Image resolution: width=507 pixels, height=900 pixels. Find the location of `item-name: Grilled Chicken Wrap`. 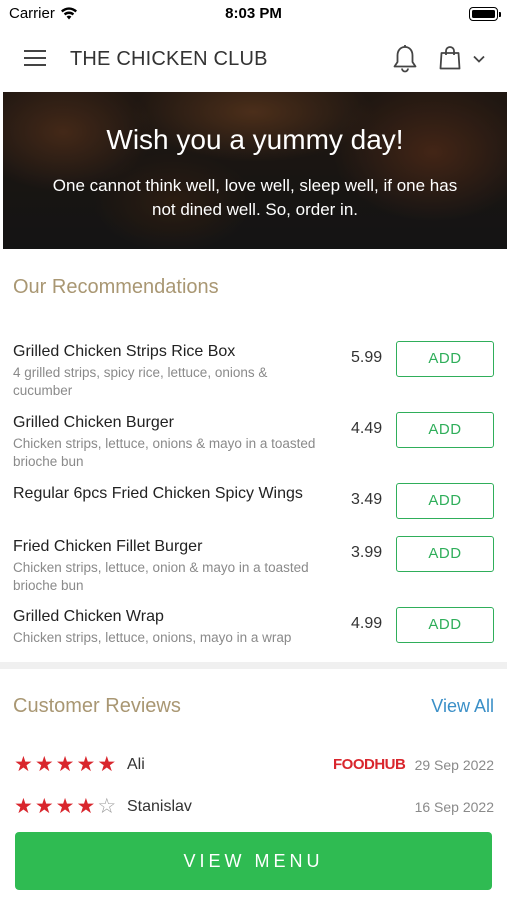

item-name: Grilled Chicken Wrap is located at coordinates (88, 616).